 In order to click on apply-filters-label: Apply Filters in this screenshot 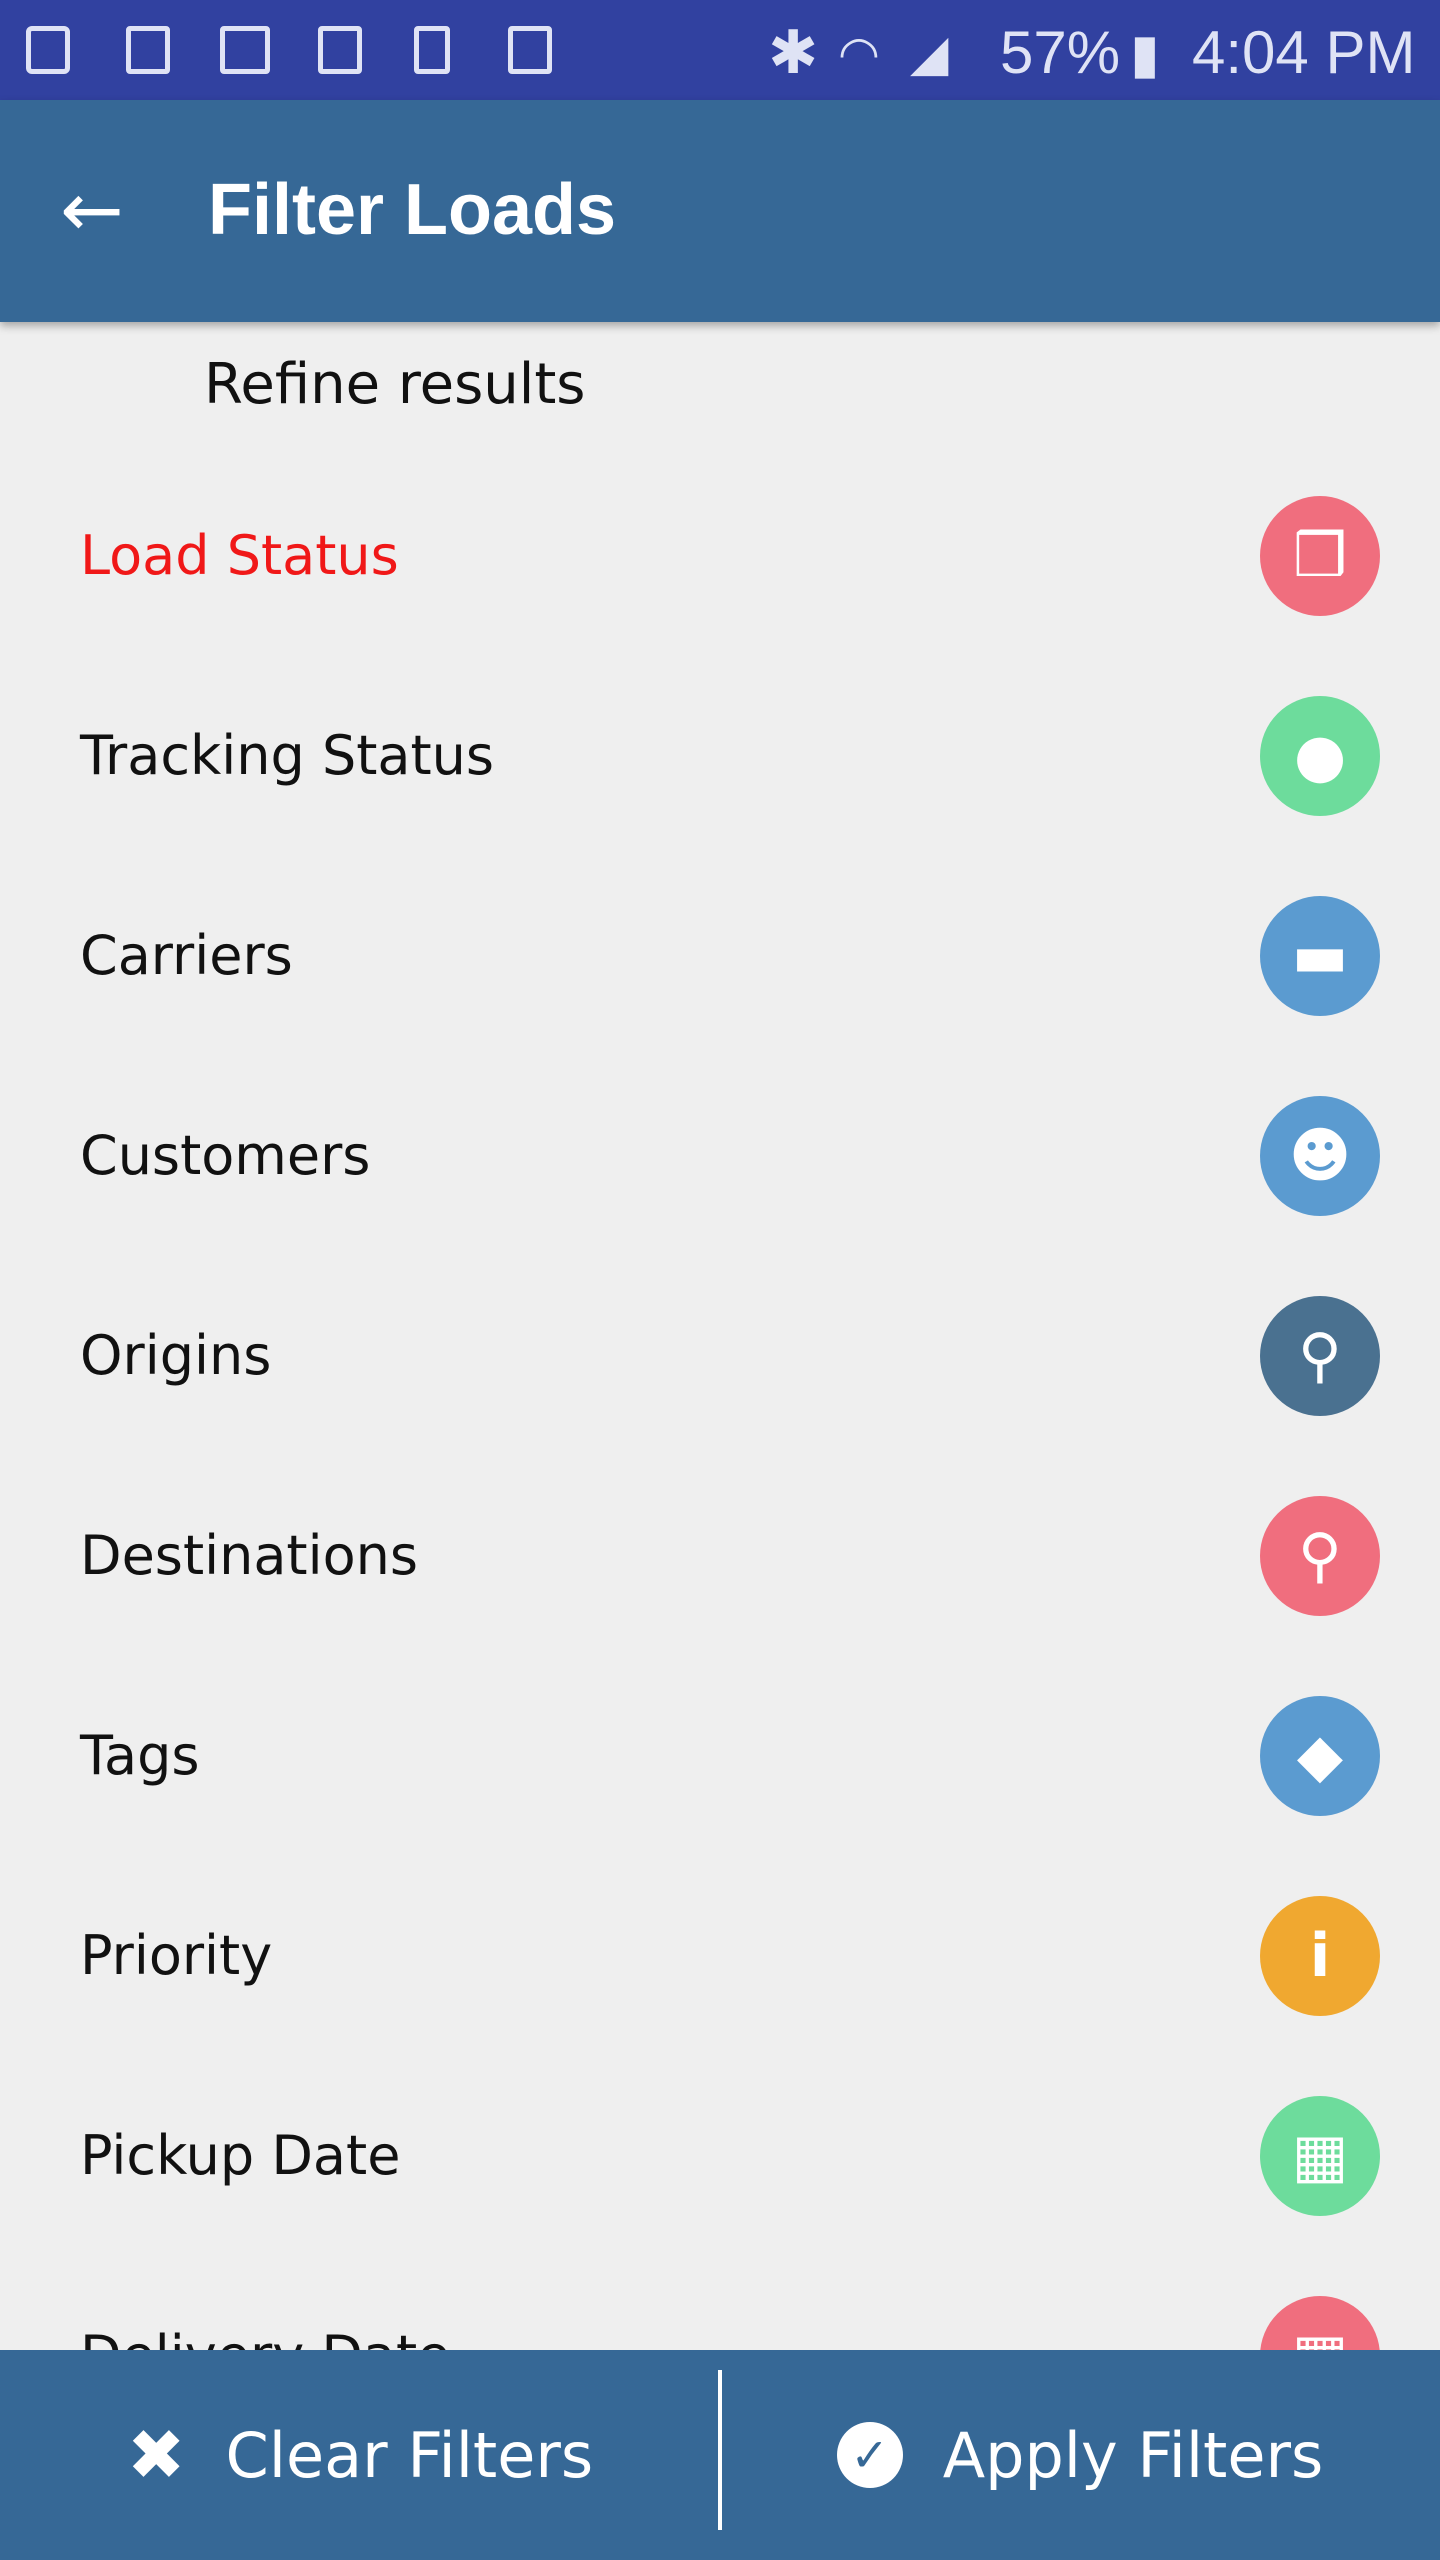, I will do `click(1133, 2455)`.